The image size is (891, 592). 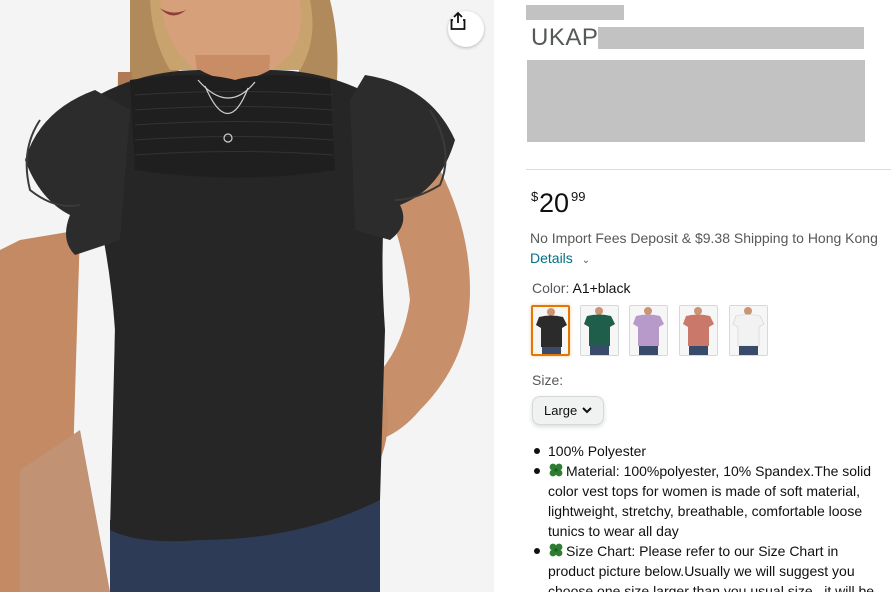 I want to click on color-swatch-black, so click(x=550, y=330).